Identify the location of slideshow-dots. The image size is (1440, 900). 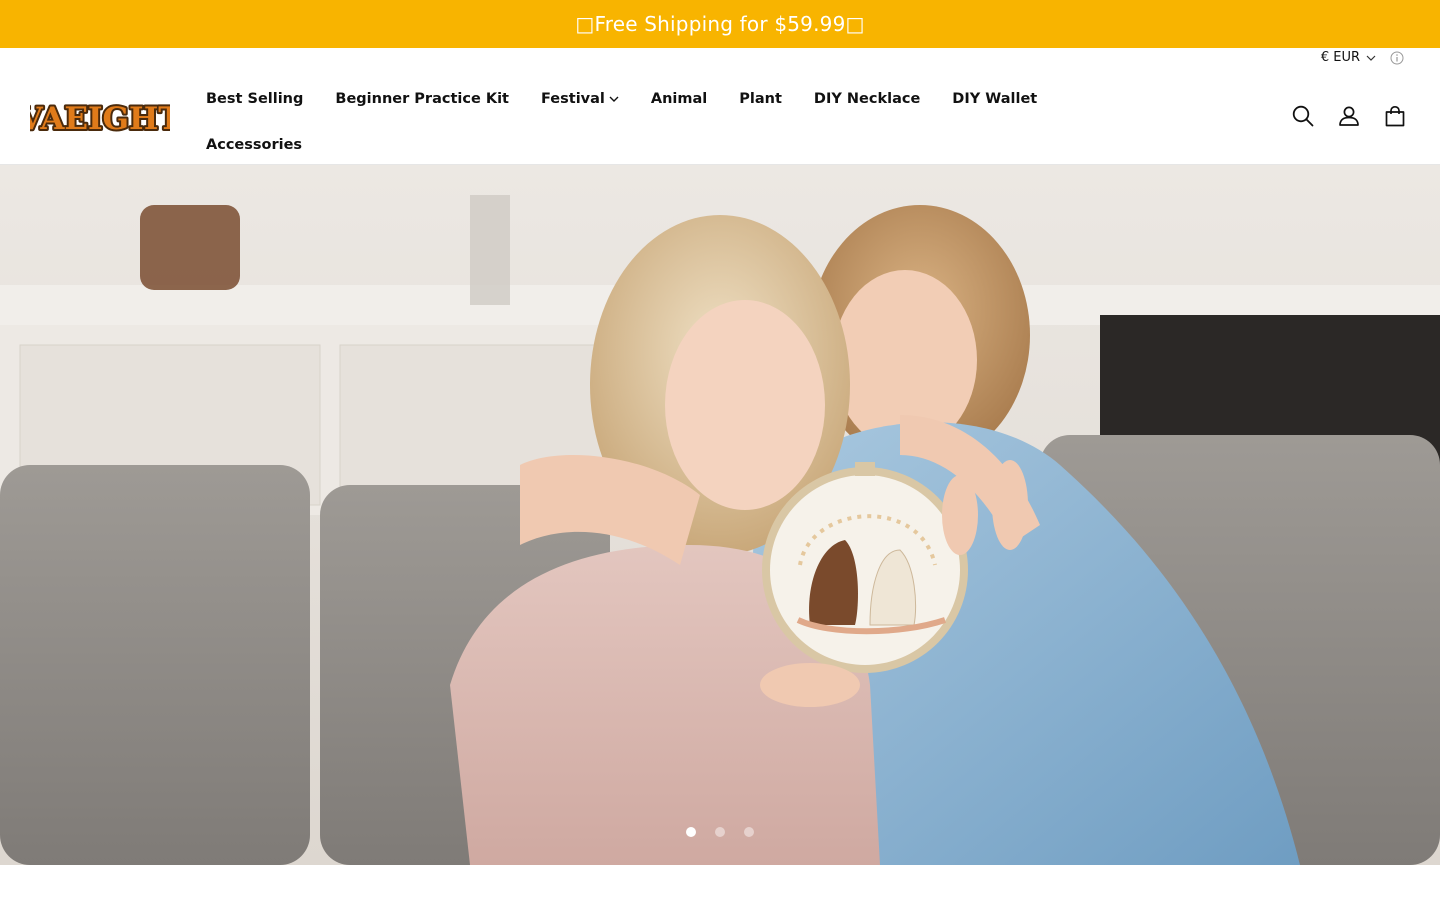
(720, 832).